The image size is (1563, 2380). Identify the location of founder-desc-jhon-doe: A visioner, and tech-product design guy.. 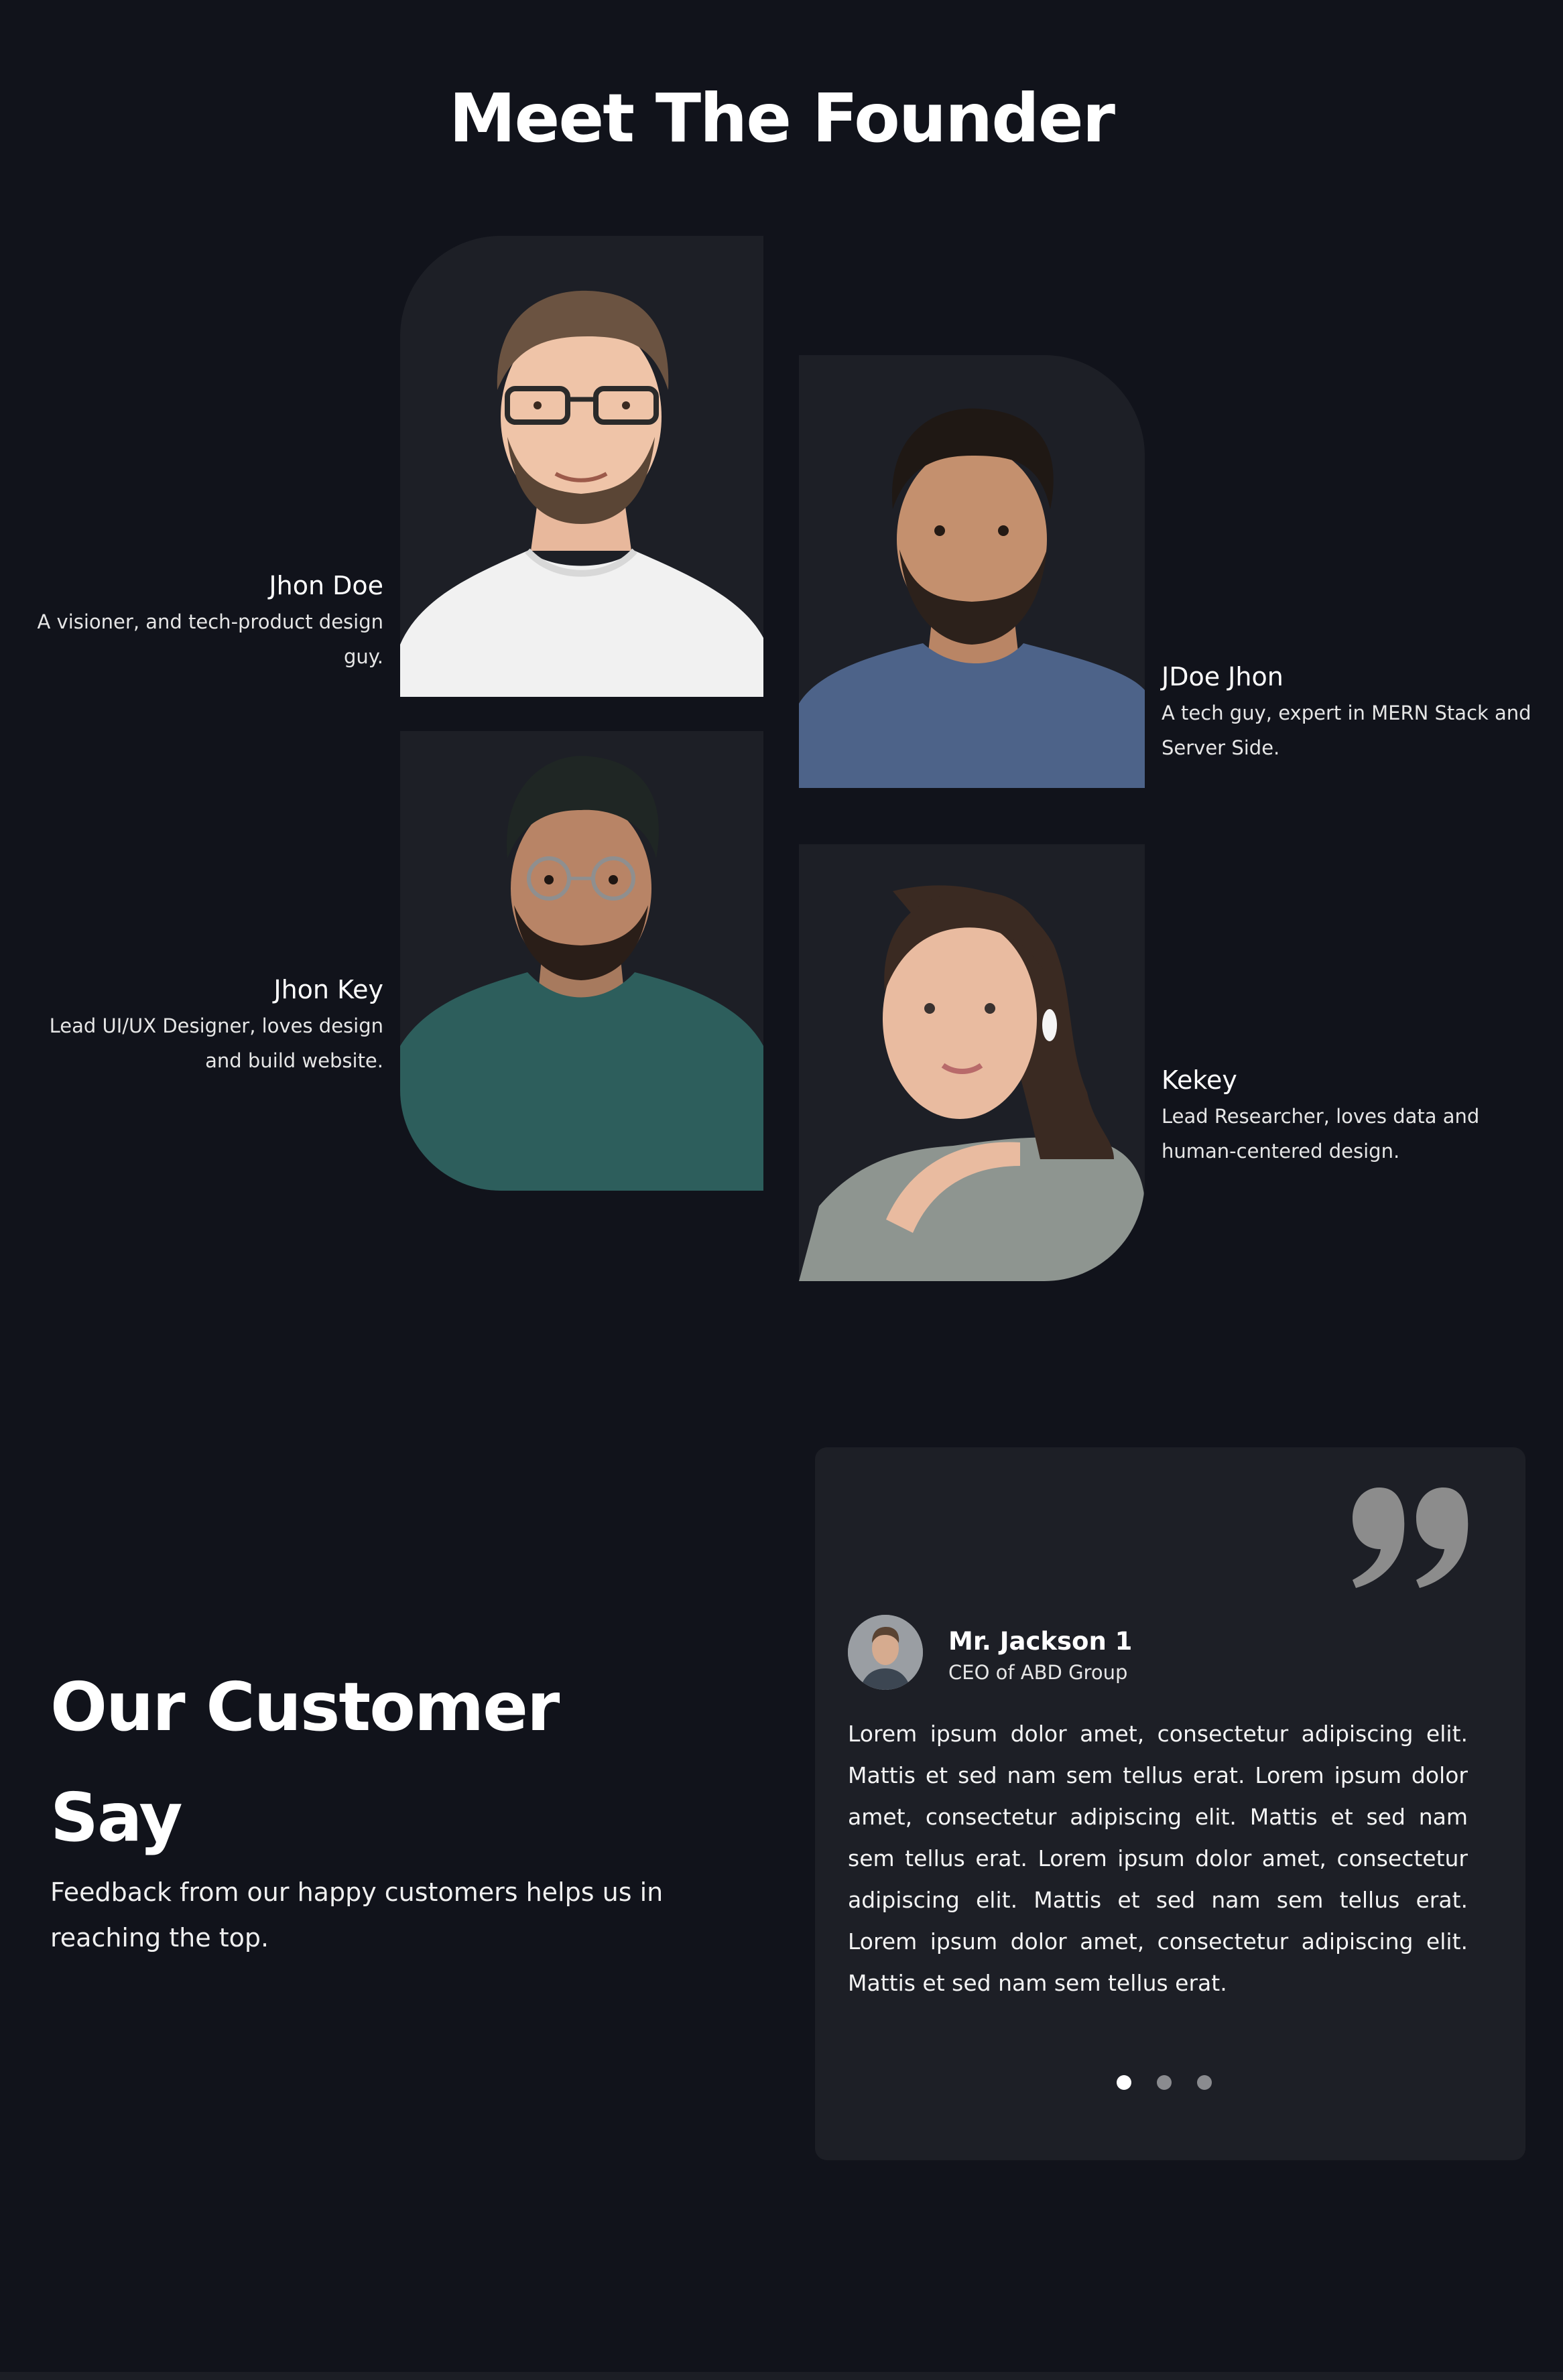
(210, 639).